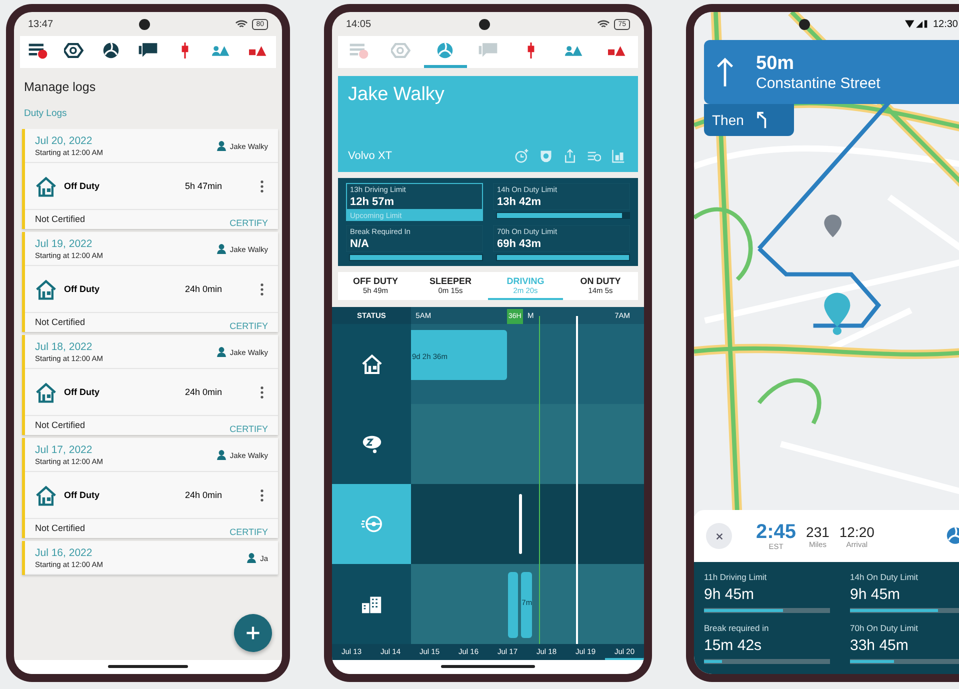 This screenshot has width=959, height=689. I want to click on status-time: 12:30, so click(945, 24).